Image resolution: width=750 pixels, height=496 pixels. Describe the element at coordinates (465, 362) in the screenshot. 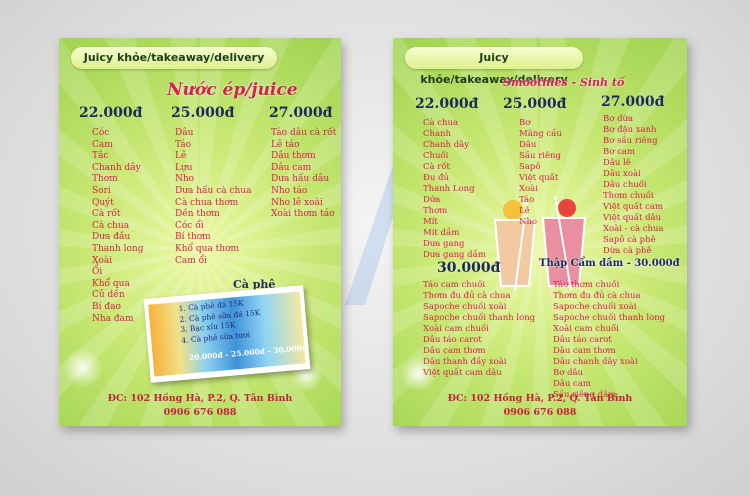

I see `list-item: Dâu thanh đầy xoài` at that location.